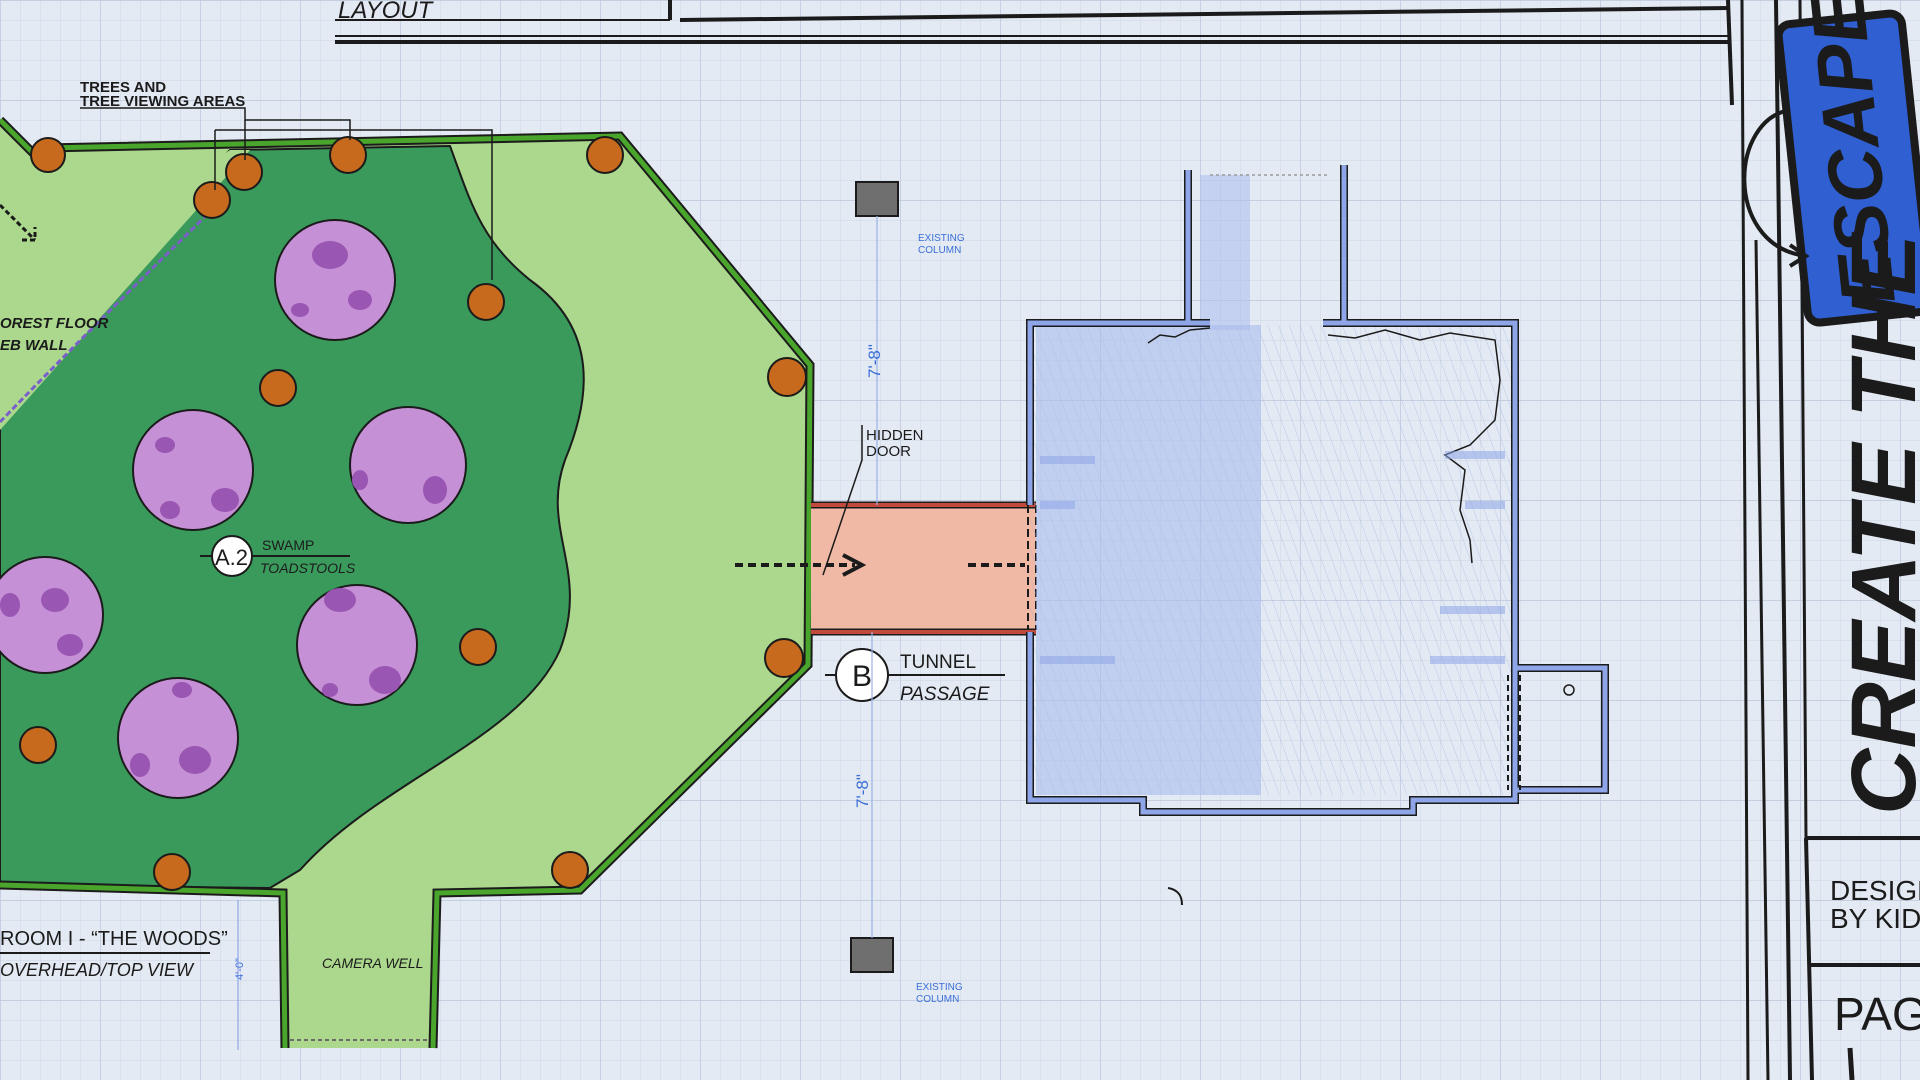  I want to click on hidden-door-line1: HIDDEN, so click(895, 435).